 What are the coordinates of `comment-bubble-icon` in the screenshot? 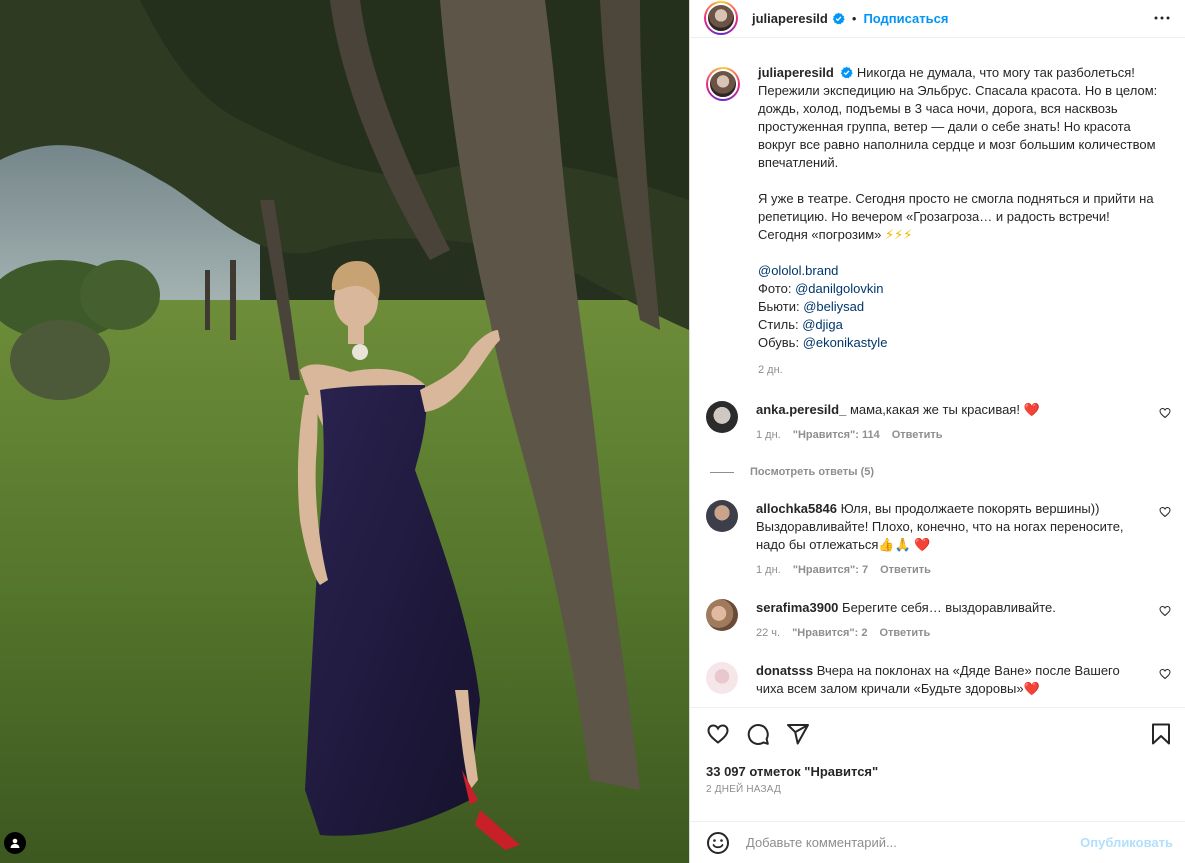 It's located at (758, 734).